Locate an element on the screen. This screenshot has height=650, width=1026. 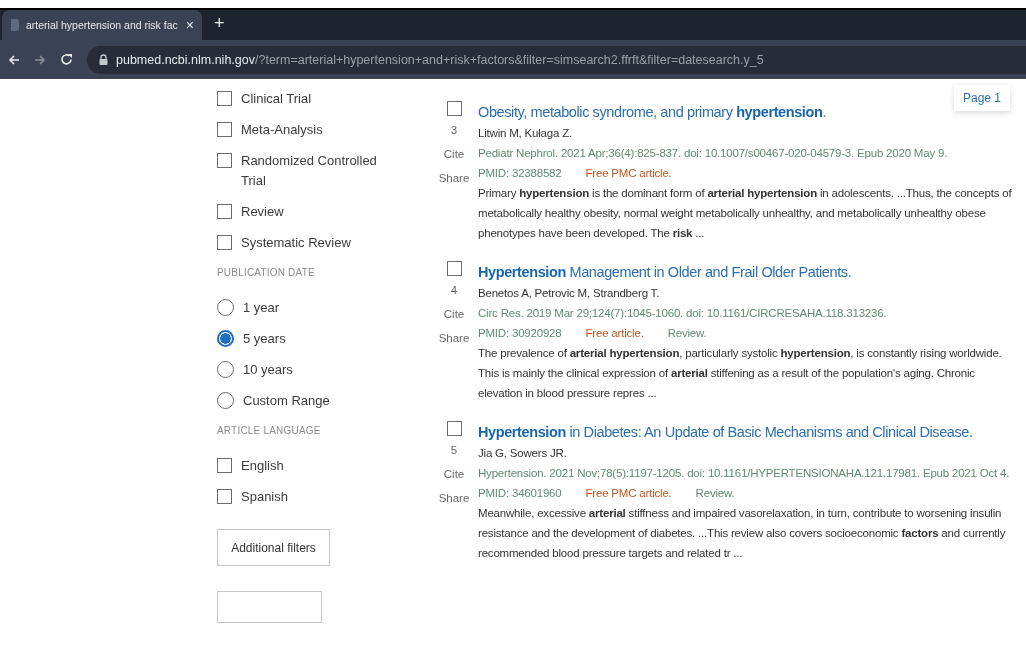
filter-label: Review is located at coordinates (263, 212).